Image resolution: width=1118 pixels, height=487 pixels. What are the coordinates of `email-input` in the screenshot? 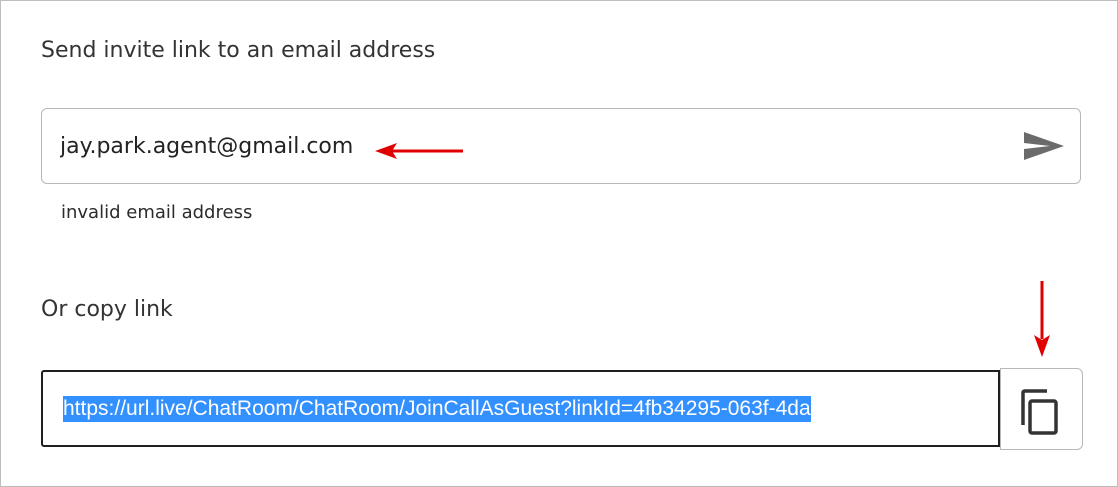 It's located at (530, 146).